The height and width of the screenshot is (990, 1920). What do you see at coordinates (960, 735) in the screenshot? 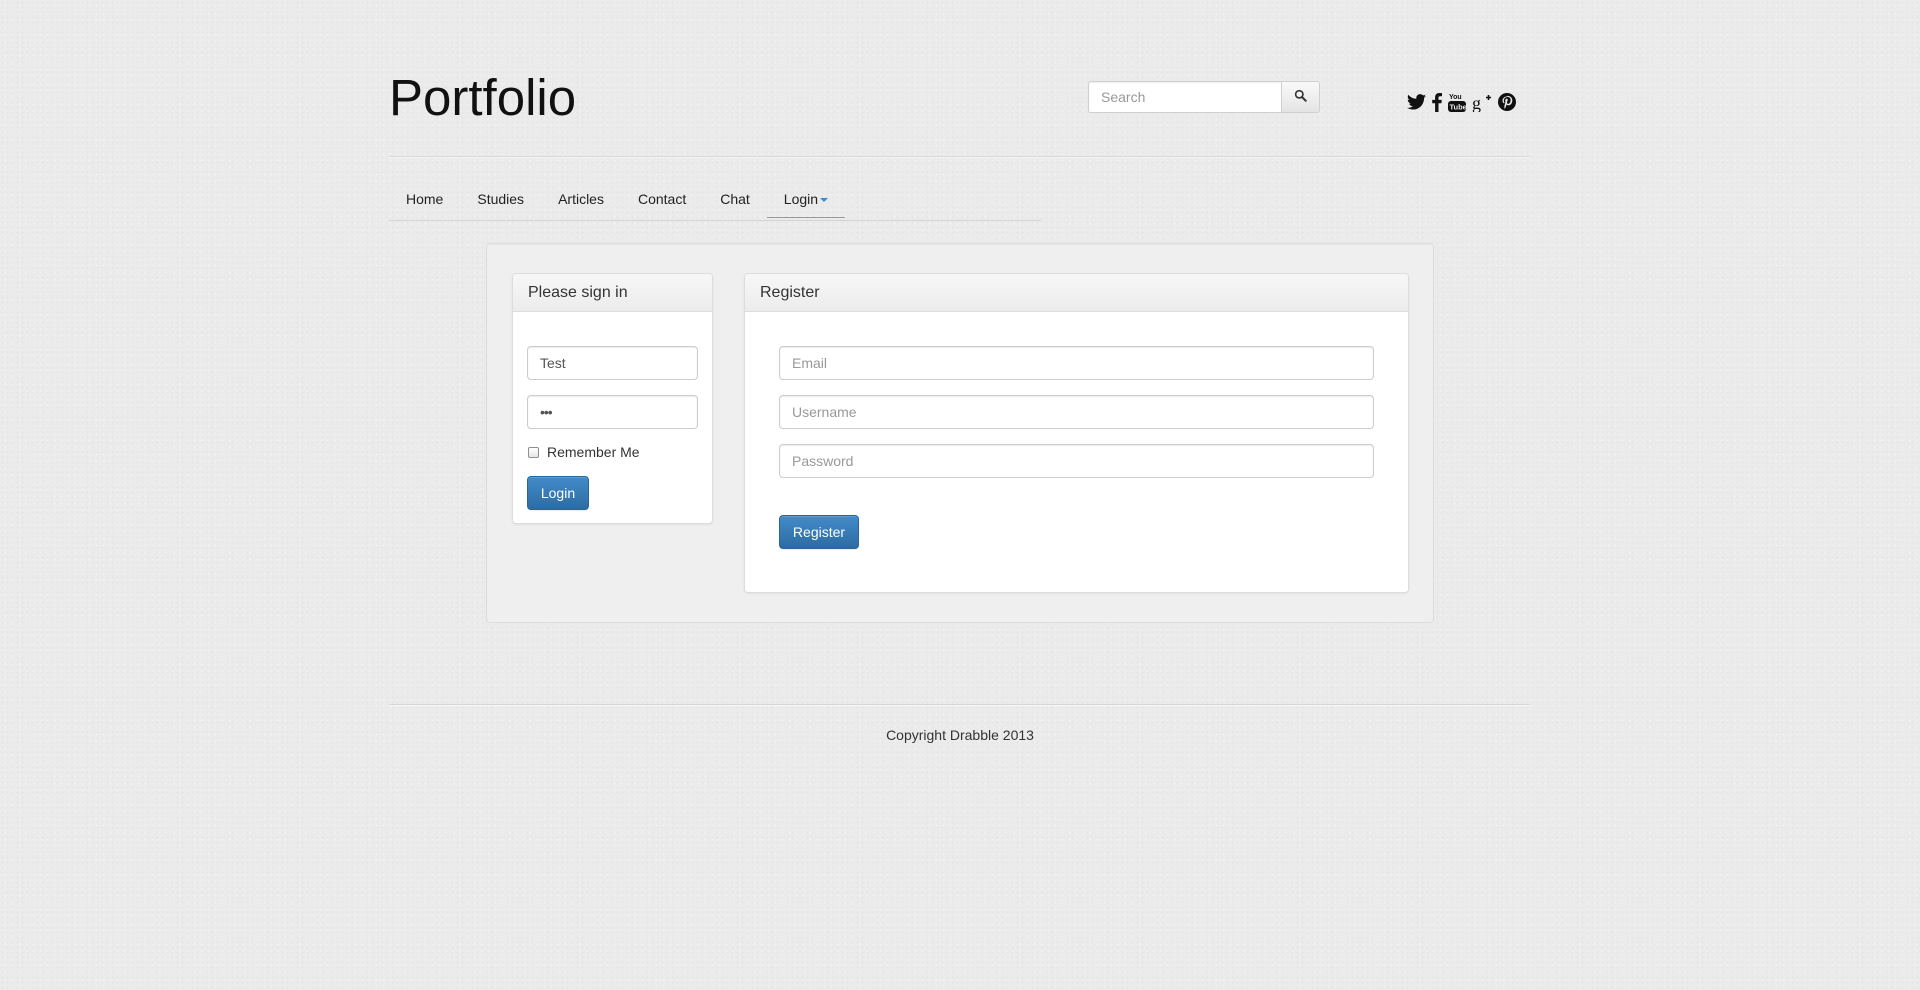
I see `footer-copyright: Copyright Drabble 2013` at bounding box center [960, 735].